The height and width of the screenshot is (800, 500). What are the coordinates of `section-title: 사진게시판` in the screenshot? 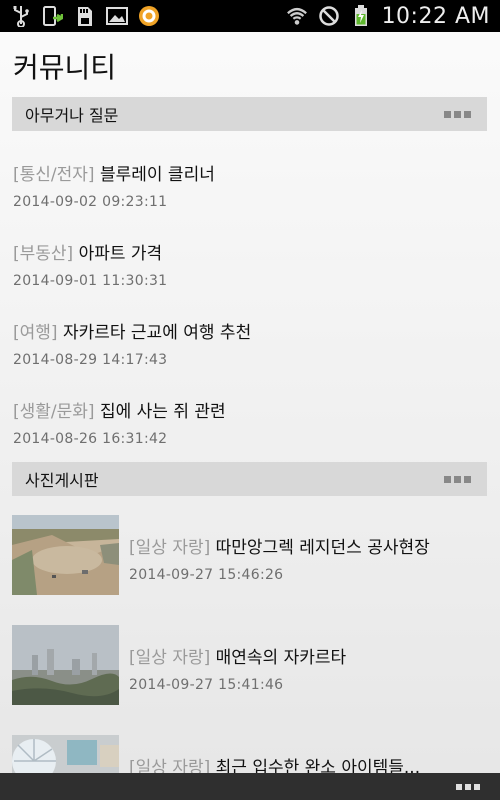 It's located at (62, 480).